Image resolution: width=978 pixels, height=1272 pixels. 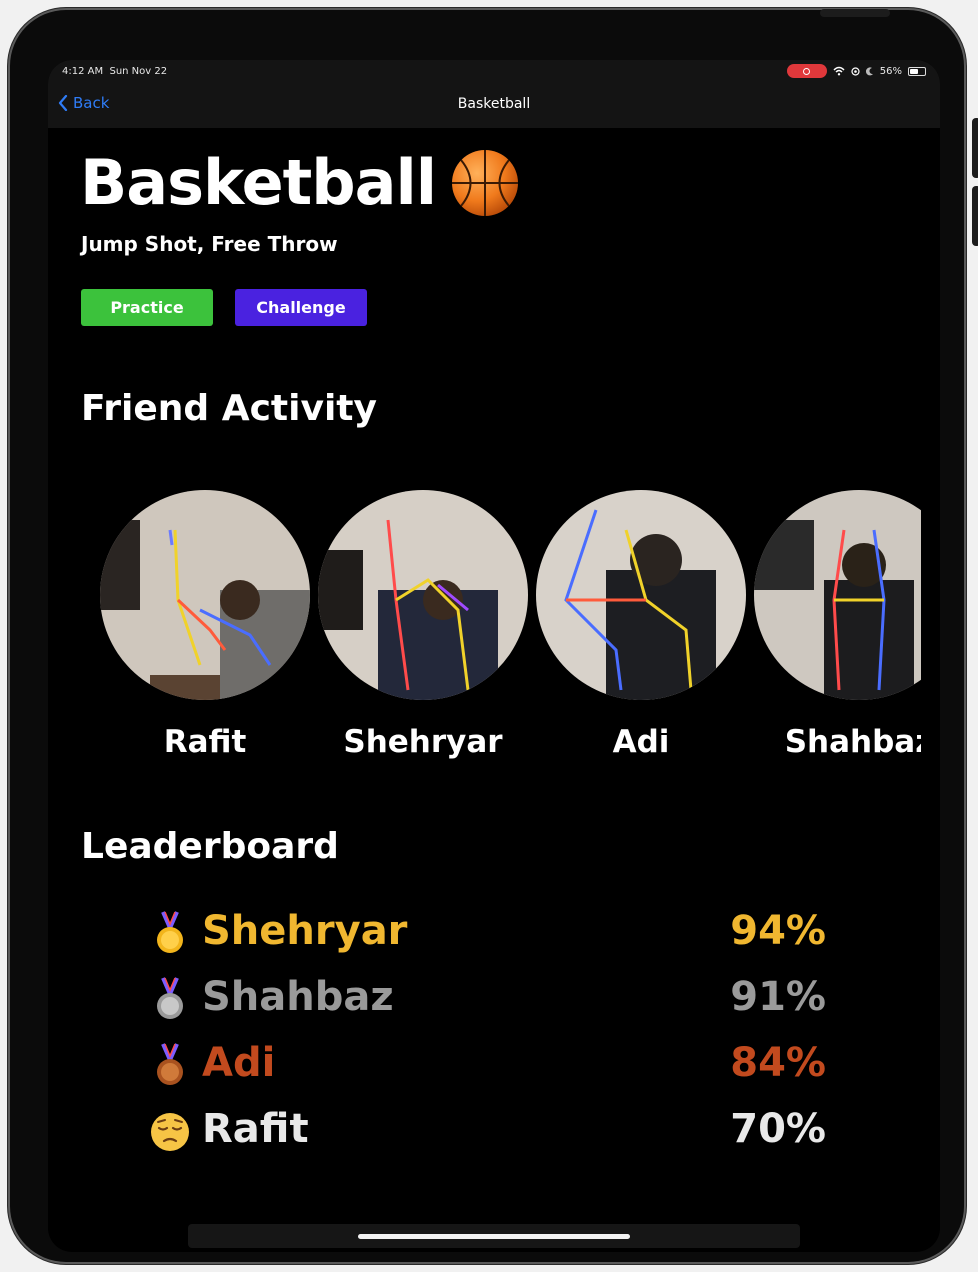 I want to click on home-bar, so click(x=494, y=1236).